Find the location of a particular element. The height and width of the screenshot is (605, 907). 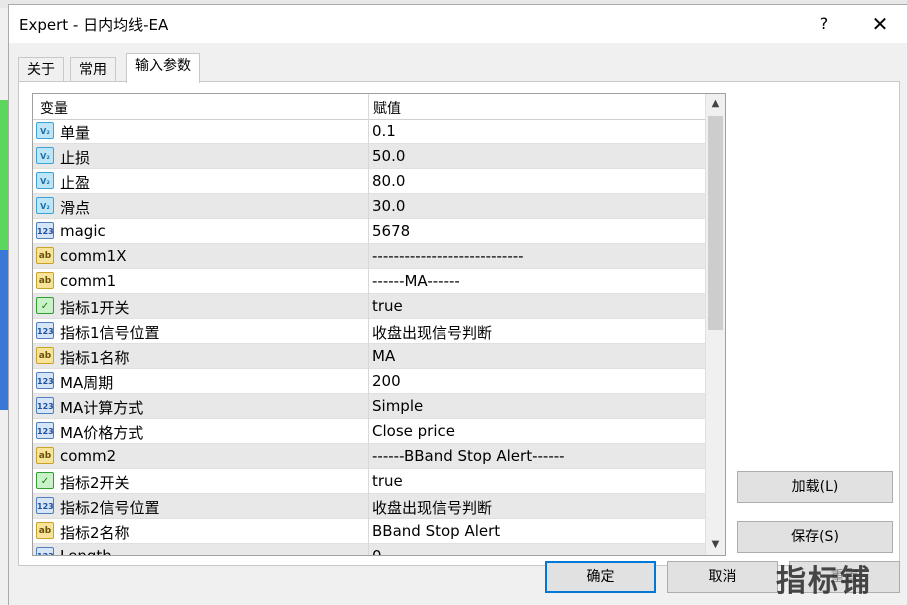

grid-header: 变量 赋值 is located at coordinates (369, 107).